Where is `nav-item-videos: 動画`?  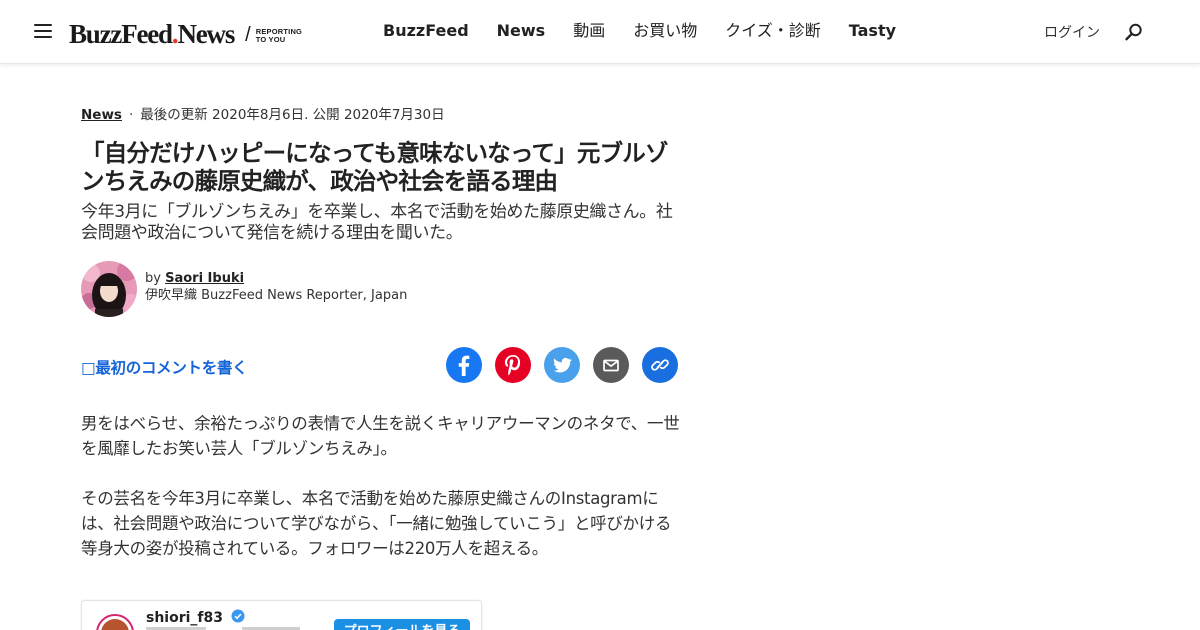
nav-item-videos: 動画 is located at coordinates (589, 31).